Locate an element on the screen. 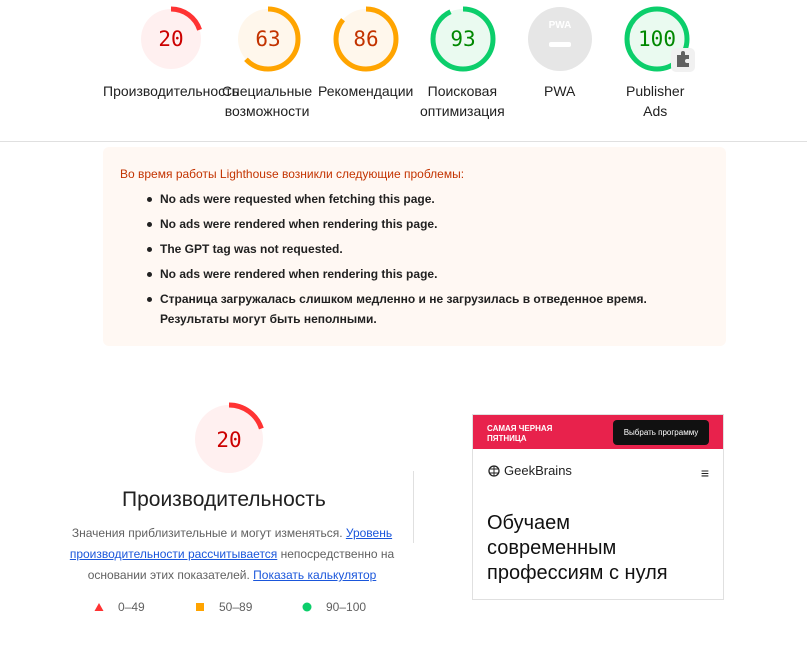  site-header: GeekBrains ≡ is located at coordinates (598, 469).